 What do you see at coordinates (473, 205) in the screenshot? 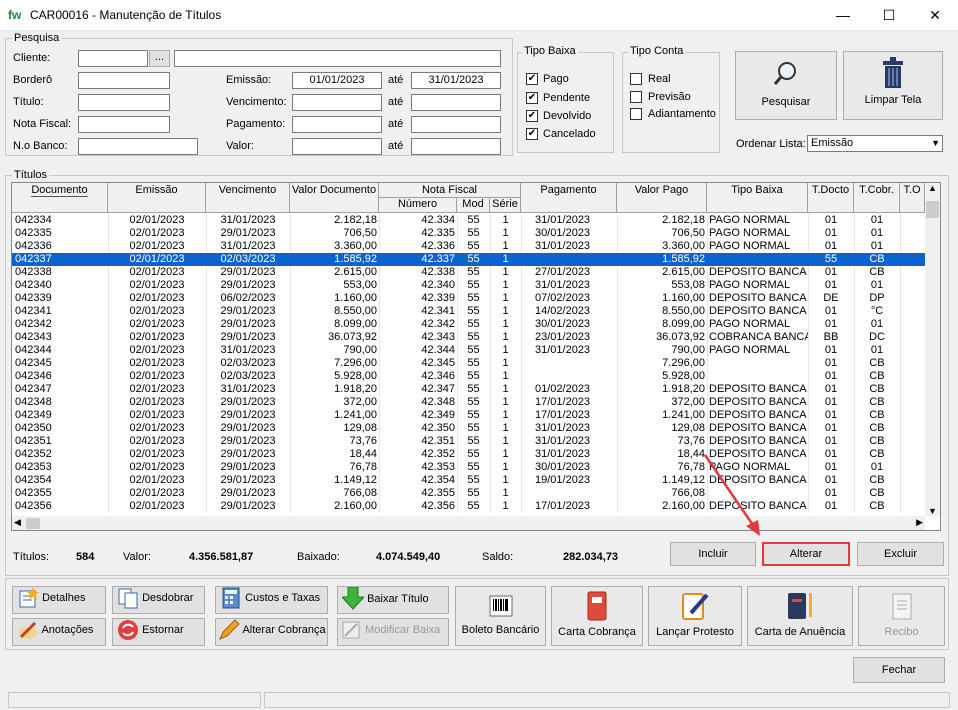
I see `col-mod: Mod` at bounding box center [473, 205].